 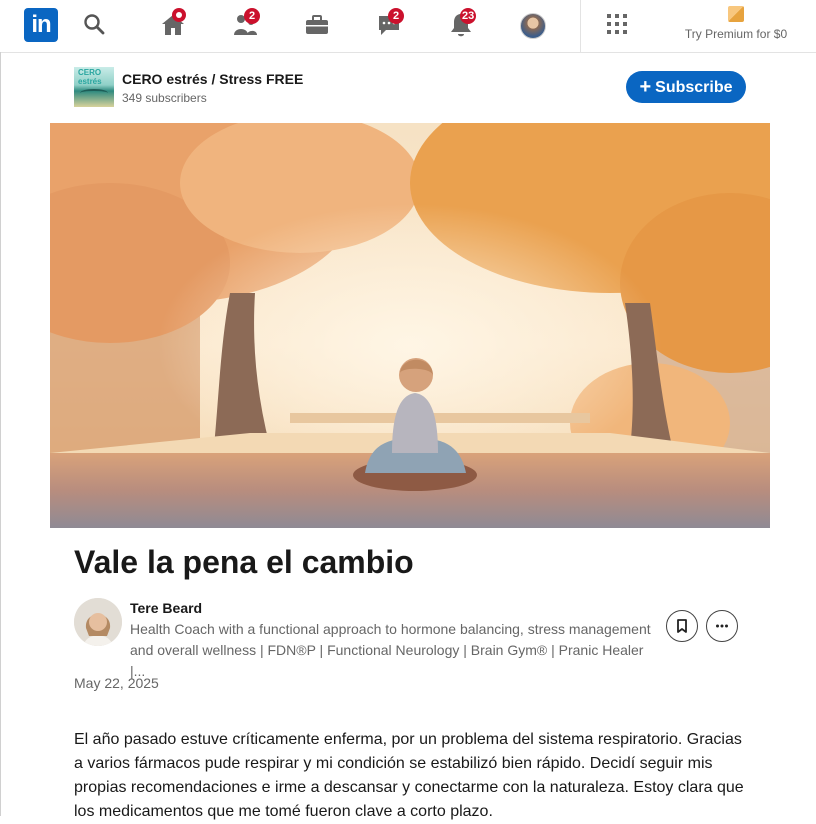 I want to click on nav-divider, so click(x=580, y=26).